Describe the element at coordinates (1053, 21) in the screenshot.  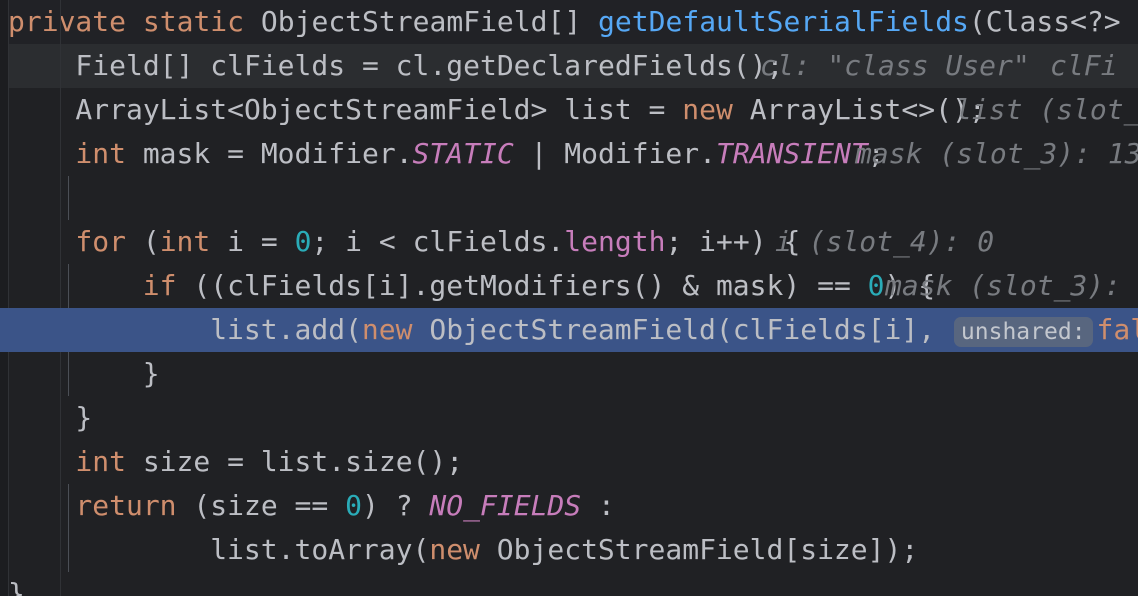
I see `code-token: (Class<?> cl) {` at that location.